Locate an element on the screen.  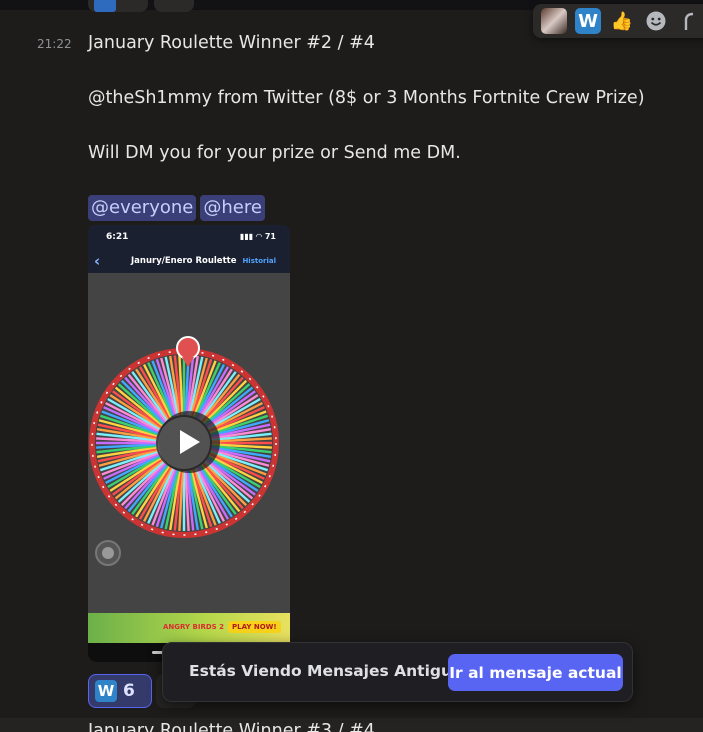
next-message-text: January Roulette Winner #3 / #4 is located at coordinates (231, 726).